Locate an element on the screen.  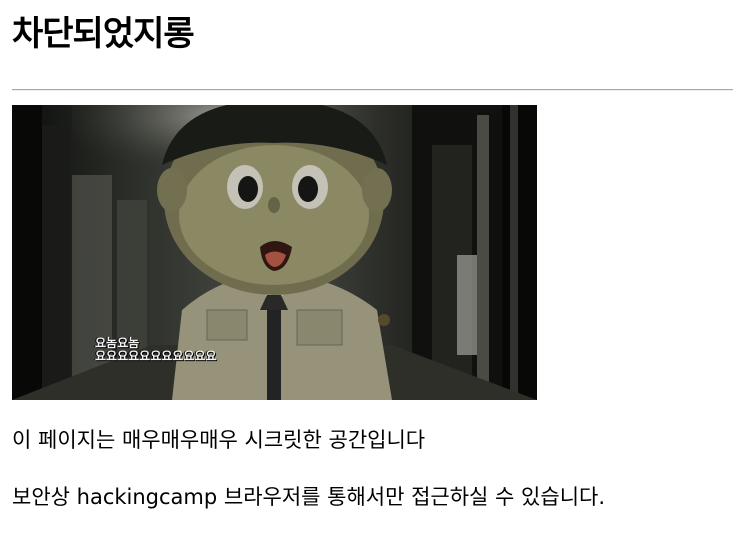
secret-page-notice: 이 페이지는 매우매우매우 시크릿한 공간입니다 is located at coordinates (219, 440).